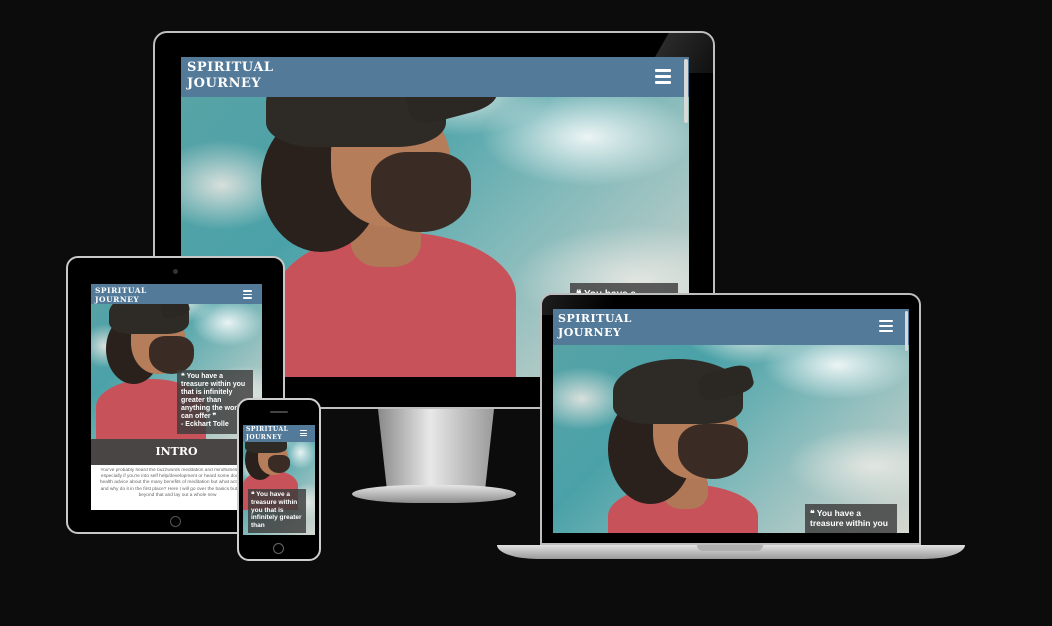  Describe the element at coordinates (175, 521) in the screenshot. I see `tablet-home-button` at that location.